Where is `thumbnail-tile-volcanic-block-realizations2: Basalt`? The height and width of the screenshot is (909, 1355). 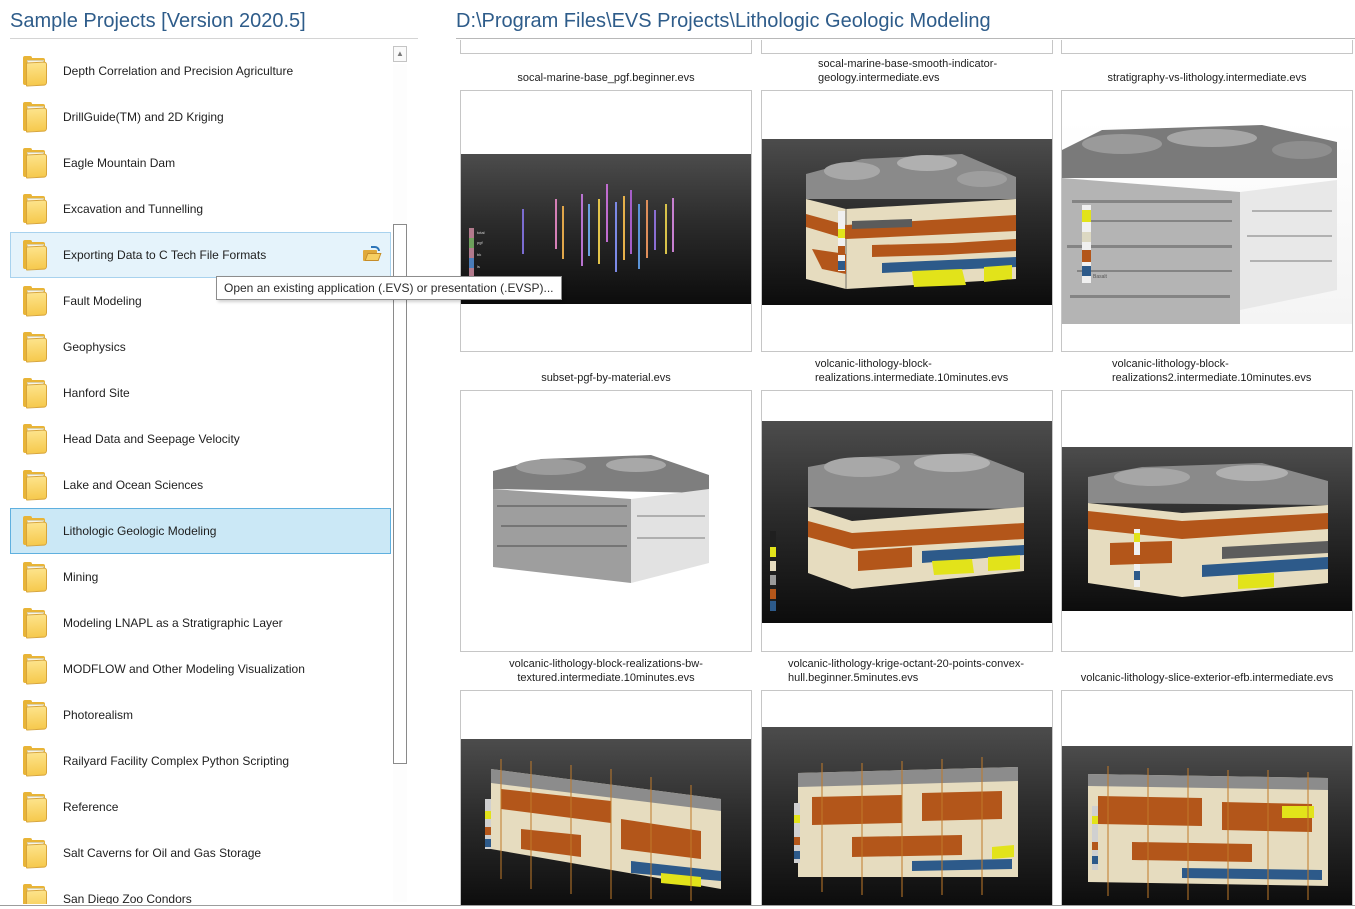 thumbnail-tile-volcanic-block-realizations2: Basalt is located at coordinates (1207, 221).